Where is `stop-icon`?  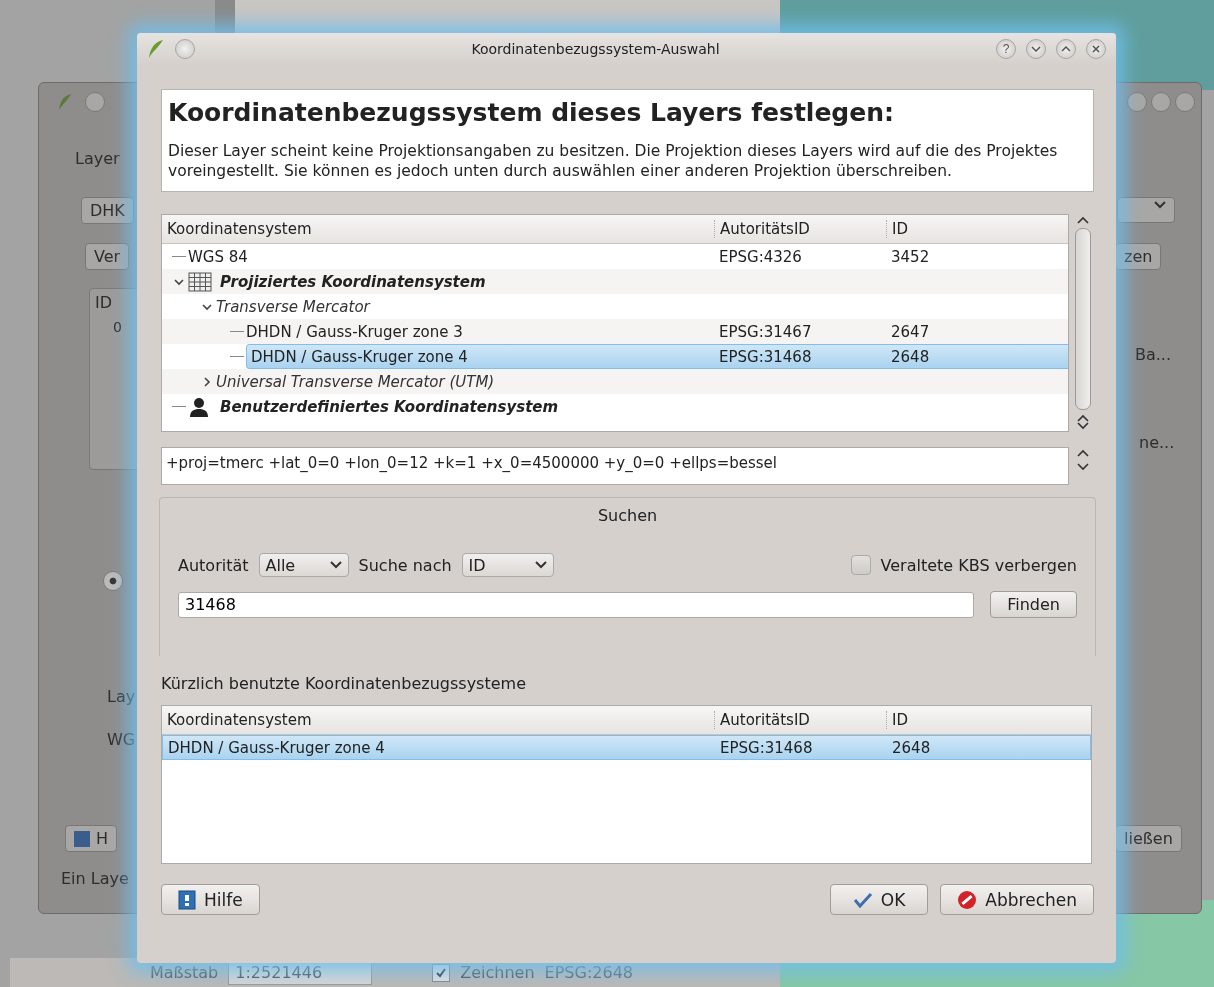 stop-icon is located at coordinates (967, 899).